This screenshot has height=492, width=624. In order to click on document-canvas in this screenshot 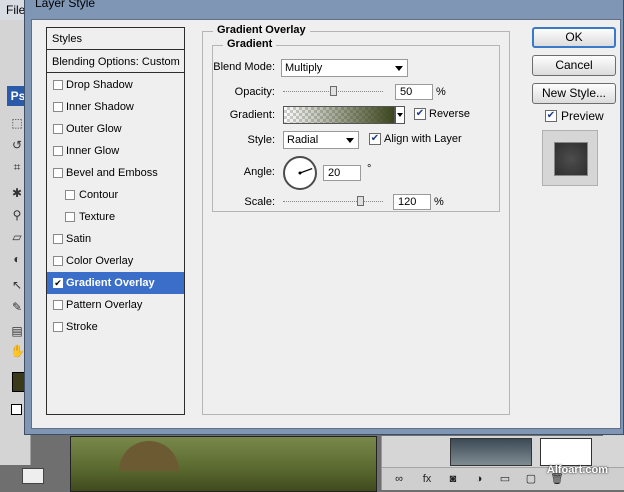, I will do `click(223, 464)`.